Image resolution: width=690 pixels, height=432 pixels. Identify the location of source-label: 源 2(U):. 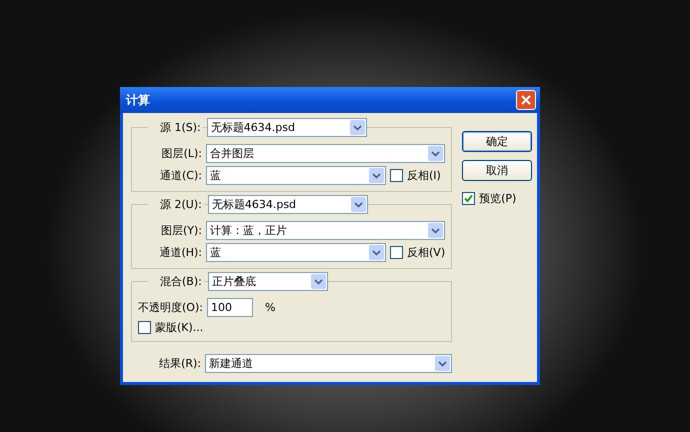
(176, 204).